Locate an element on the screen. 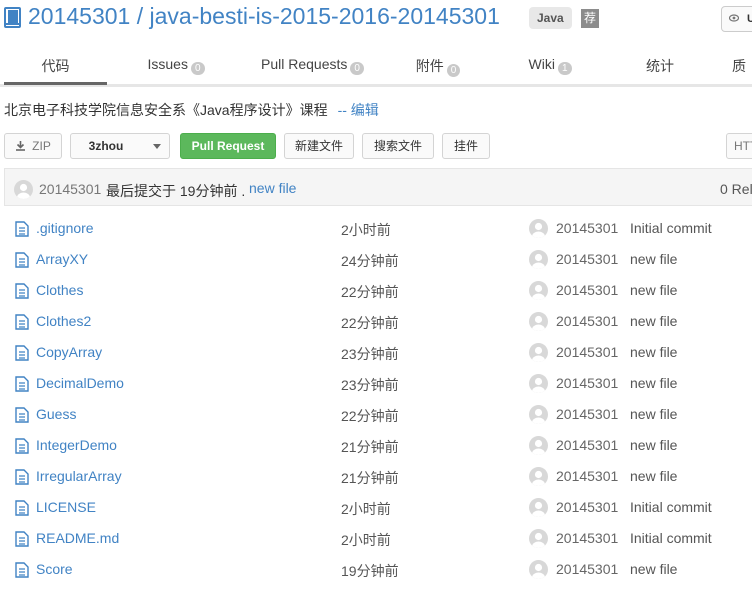  tab-statistics: 统计 is located at coordinates (660, 68).